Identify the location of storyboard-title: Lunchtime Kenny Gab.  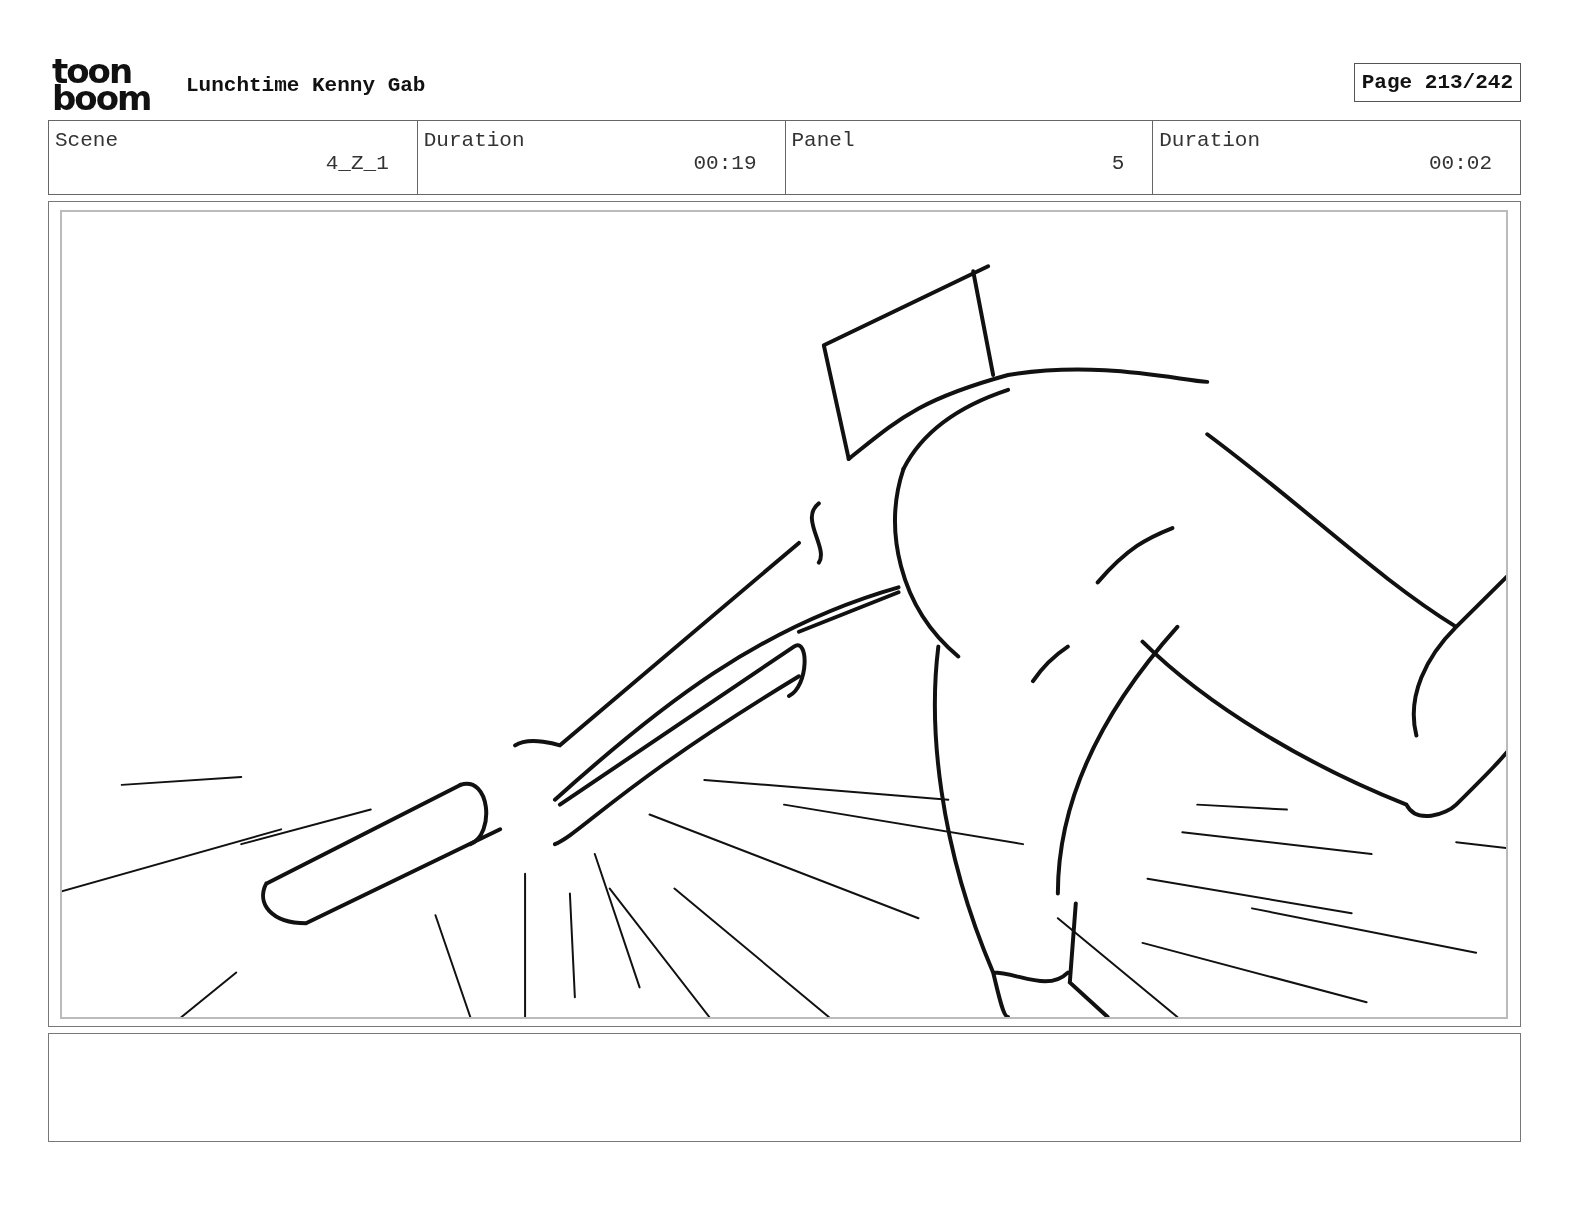
(306, 85).